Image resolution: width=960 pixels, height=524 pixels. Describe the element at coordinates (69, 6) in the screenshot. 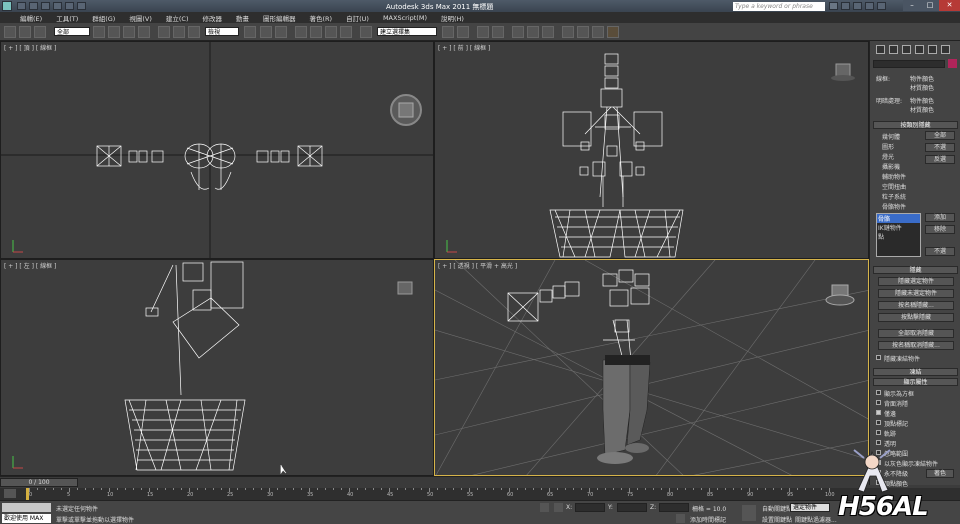

I see `redo-icon` at that location.